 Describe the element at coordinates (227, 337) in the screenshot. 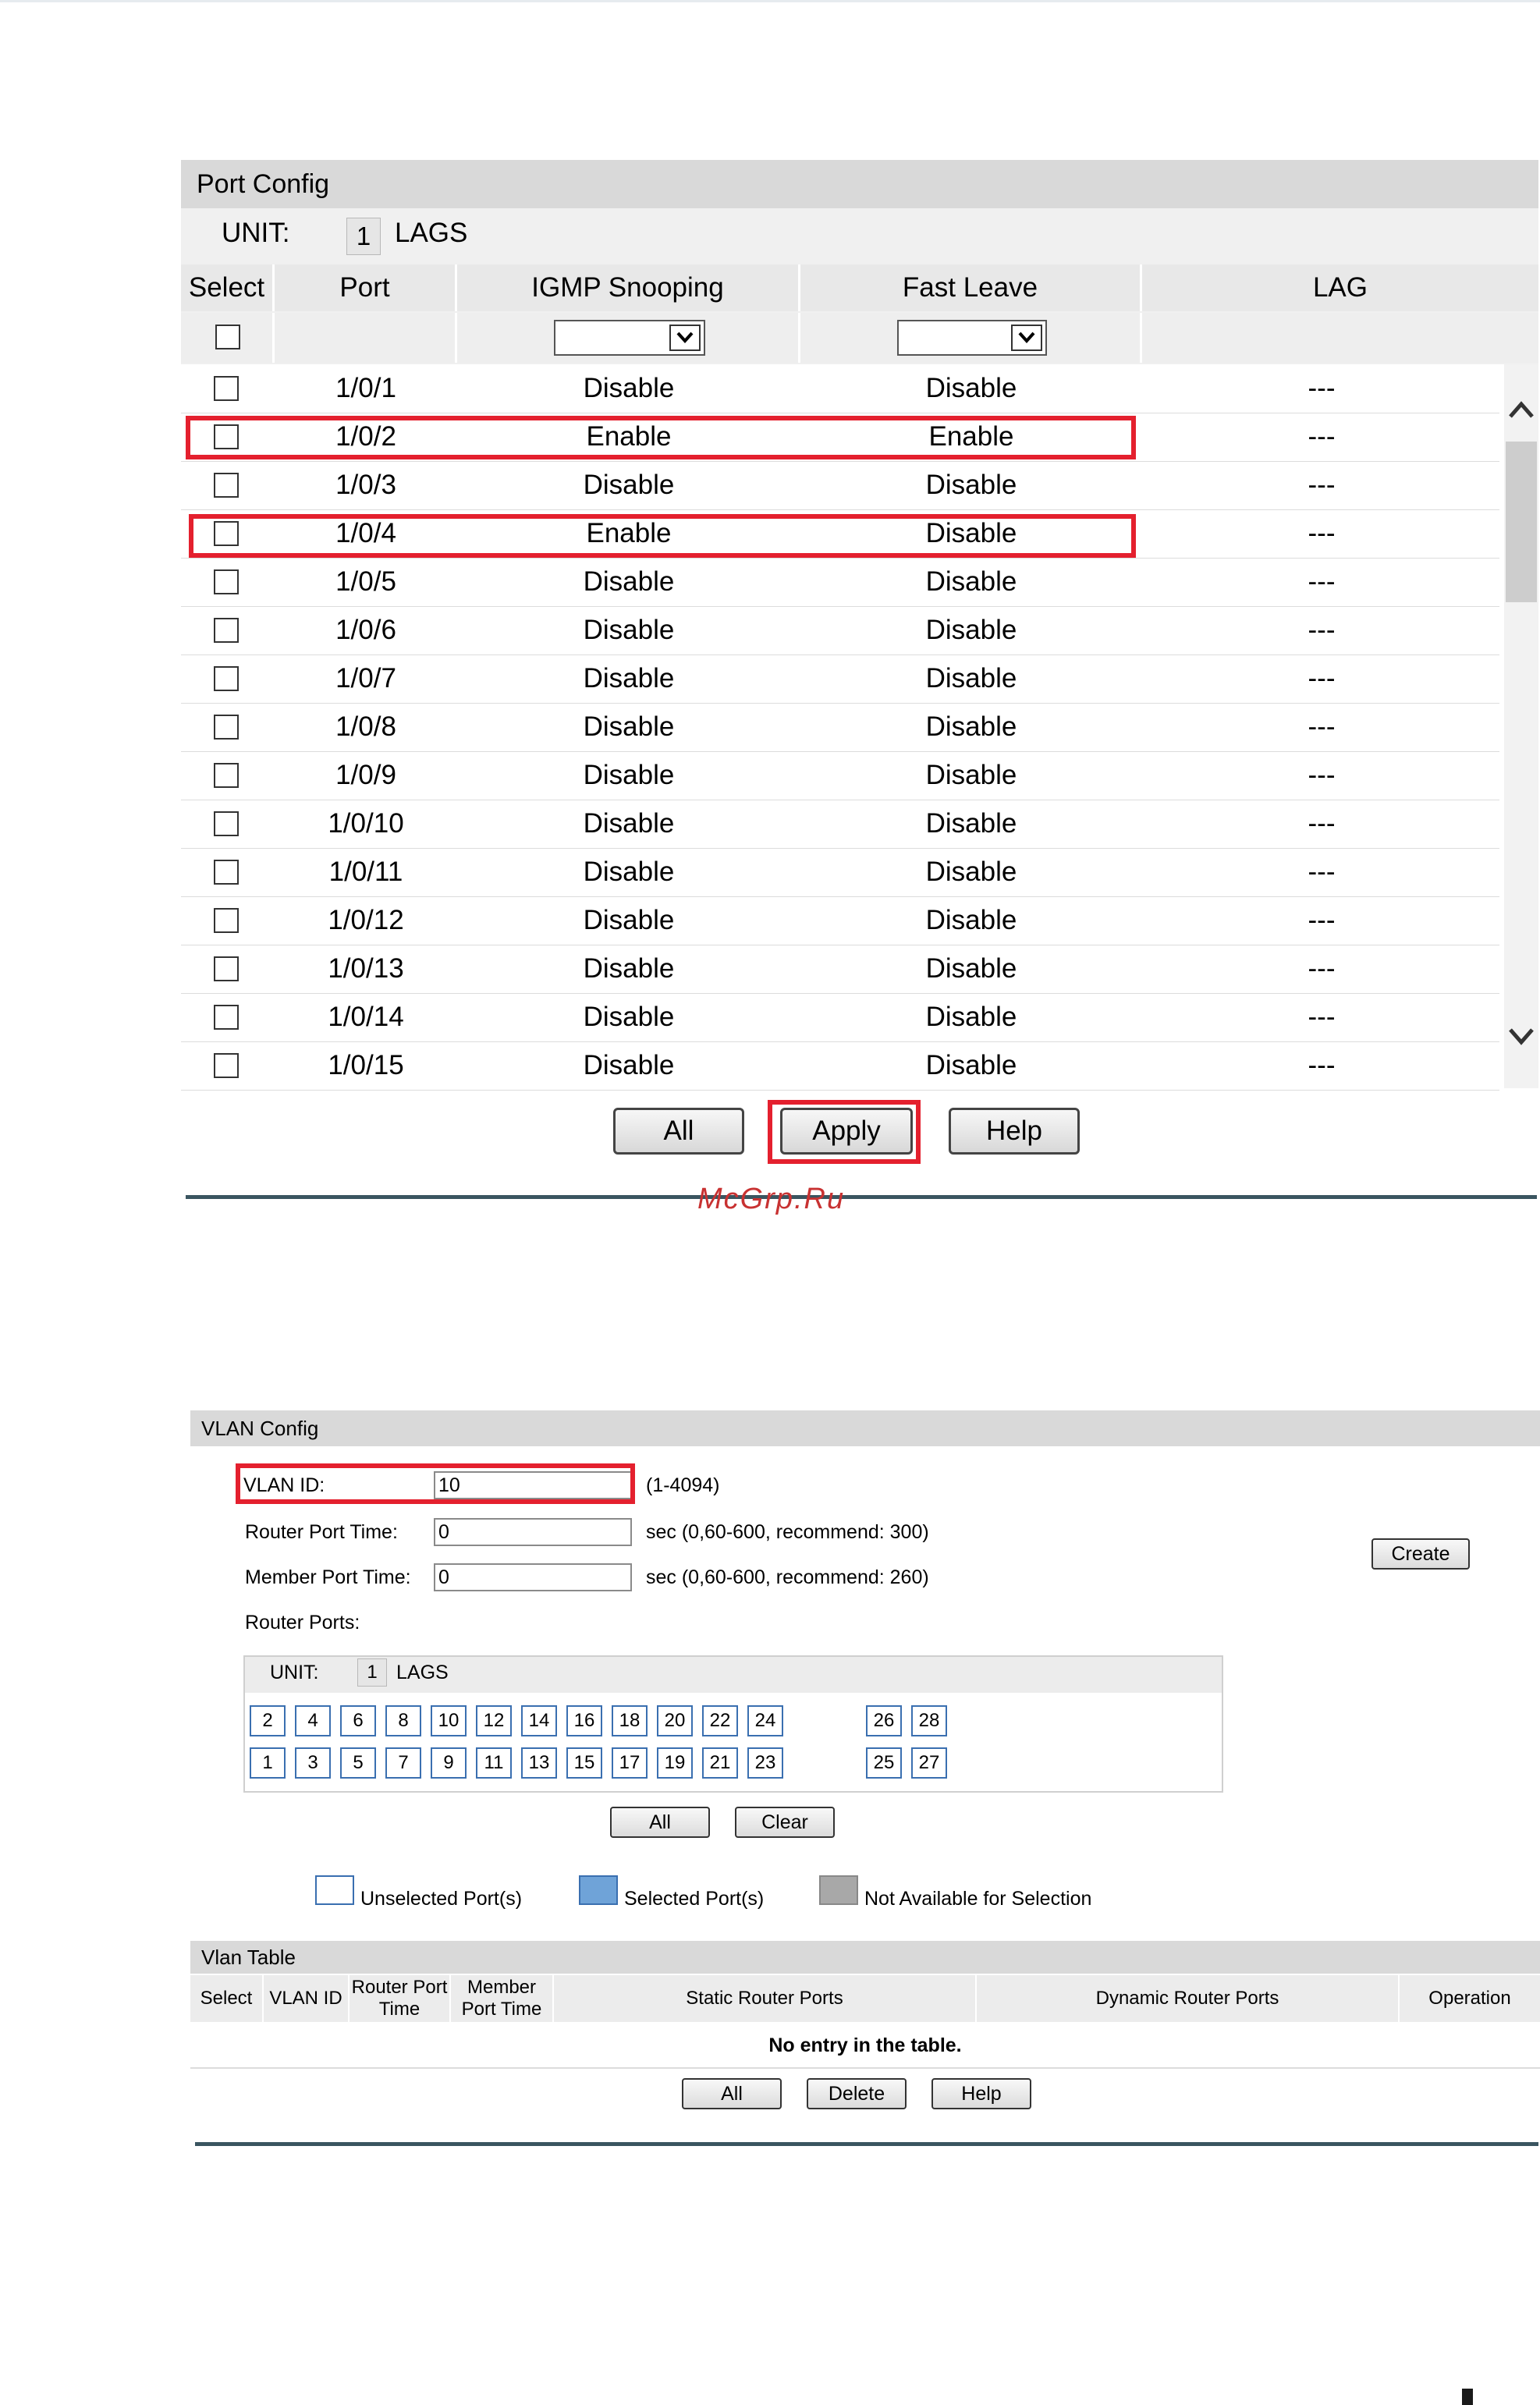

I see `select-all-checkbox` at that location.